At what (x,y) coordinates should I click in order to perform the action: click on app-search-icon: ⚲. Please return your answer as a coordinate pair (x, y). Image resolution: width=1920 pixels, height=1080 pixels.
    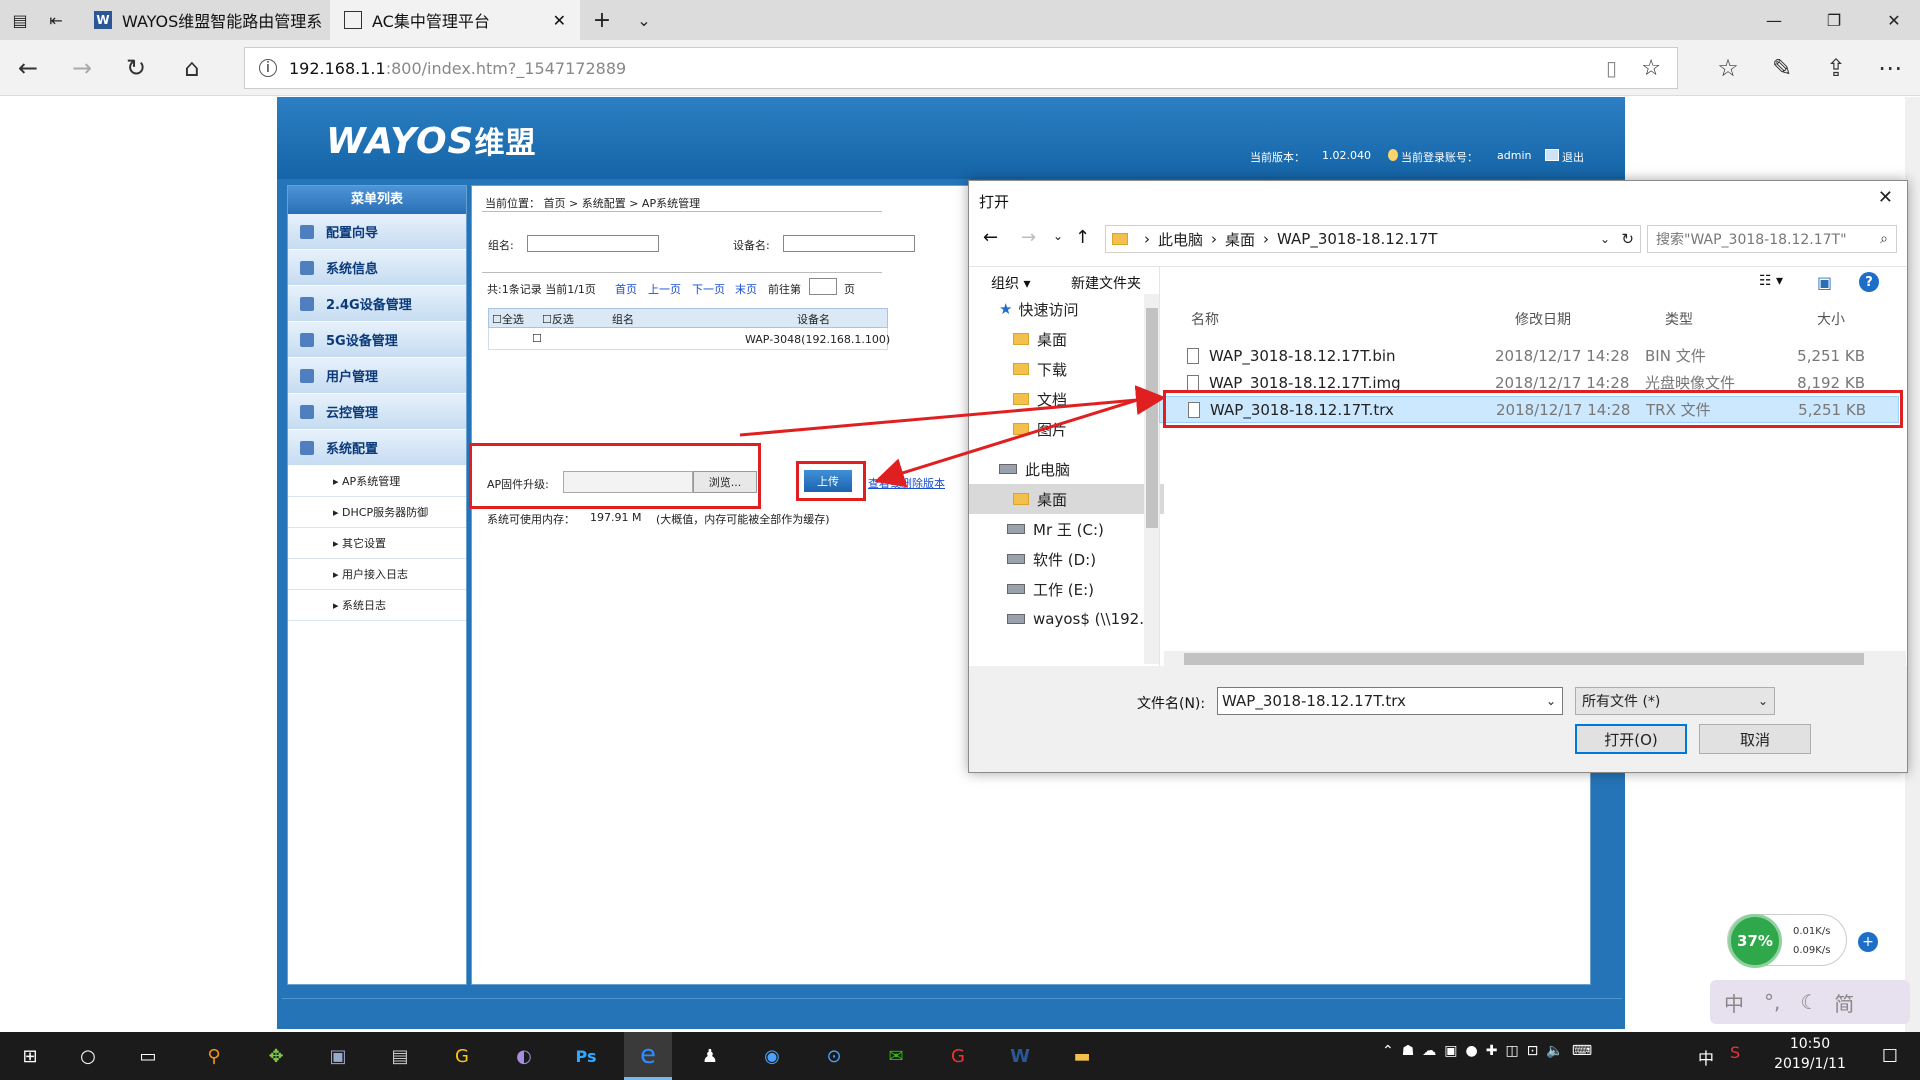
    Looking at the image, I should click on (214, 1056).